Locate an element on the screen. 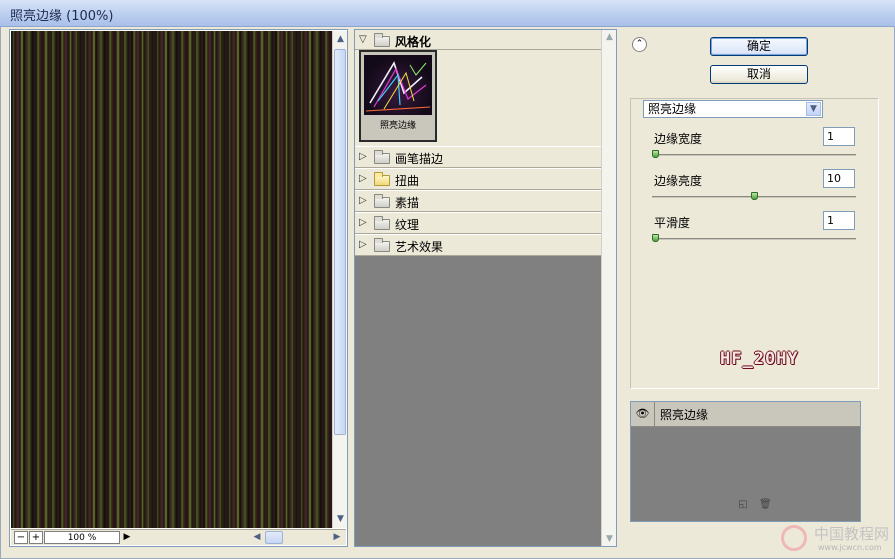 The height and width of the screenshot is (559, 895). category-label: 风格化 is located at coordinates (413, 42).